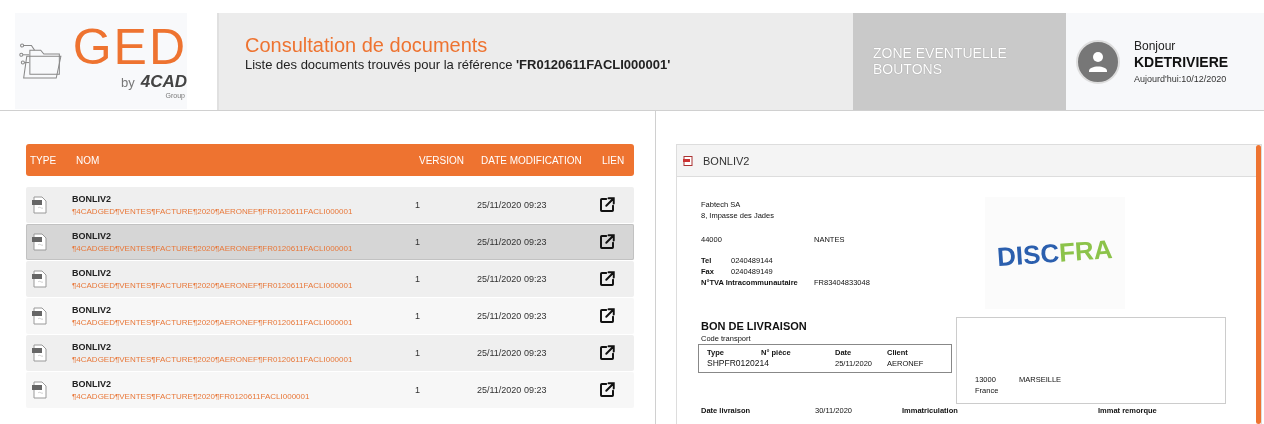 The width and height of the screenshot is (1264, 424). I want to click on document-path: ¶4CADGED¶VENTES¶FACTURE¶2020¶FR0120611FACLI000001, so click(191, 396).